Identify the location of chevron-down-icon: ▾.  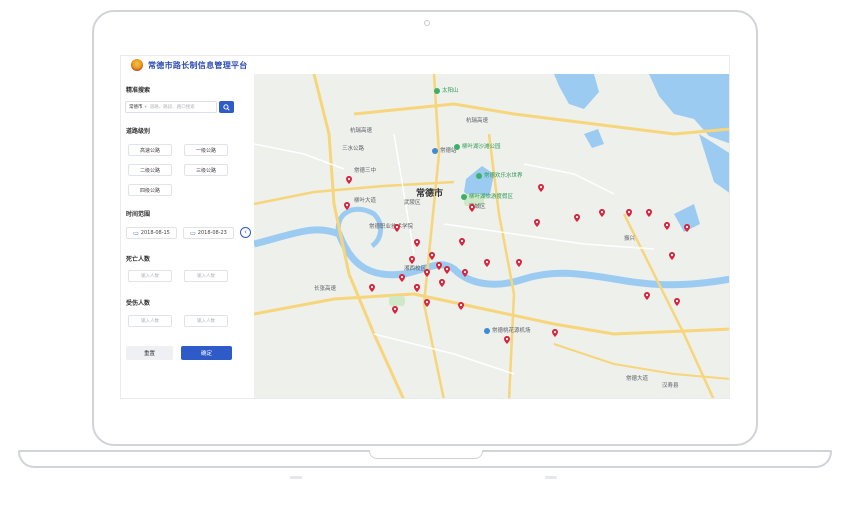
(146, 107).